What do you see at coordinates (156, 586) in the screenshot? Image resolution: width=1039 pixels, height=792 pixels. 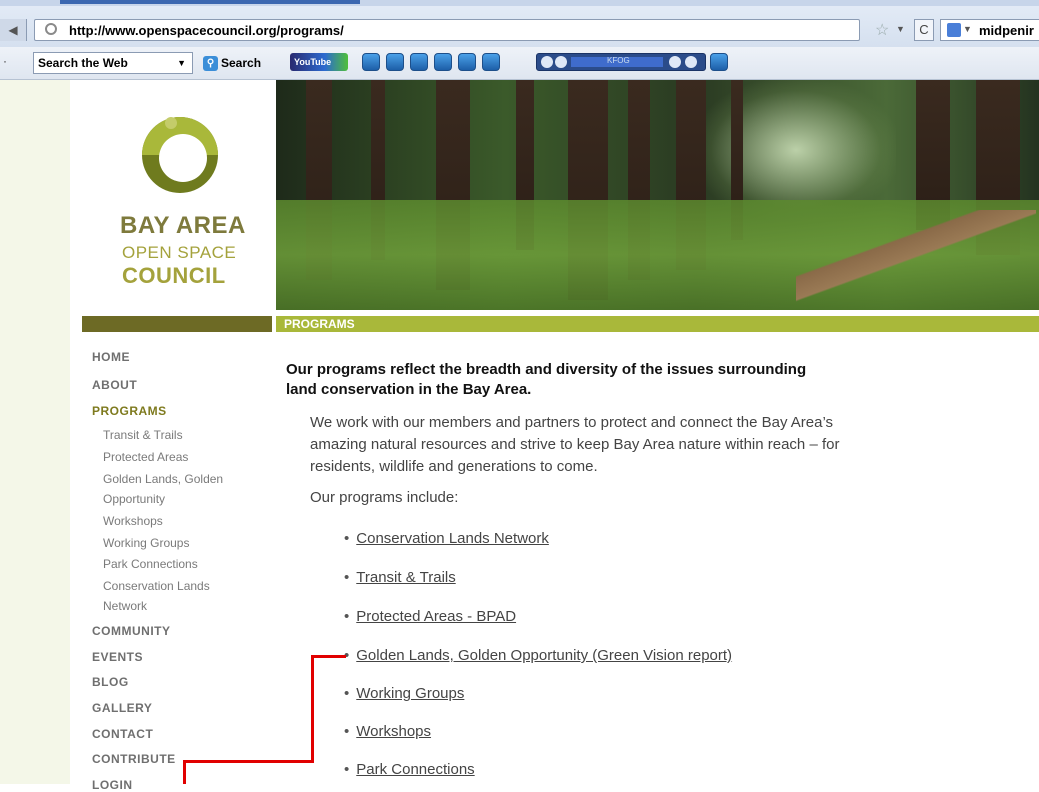 I see `nav-sub-conservation-lands: Conservation Lands` at bounding box center [156, 586].